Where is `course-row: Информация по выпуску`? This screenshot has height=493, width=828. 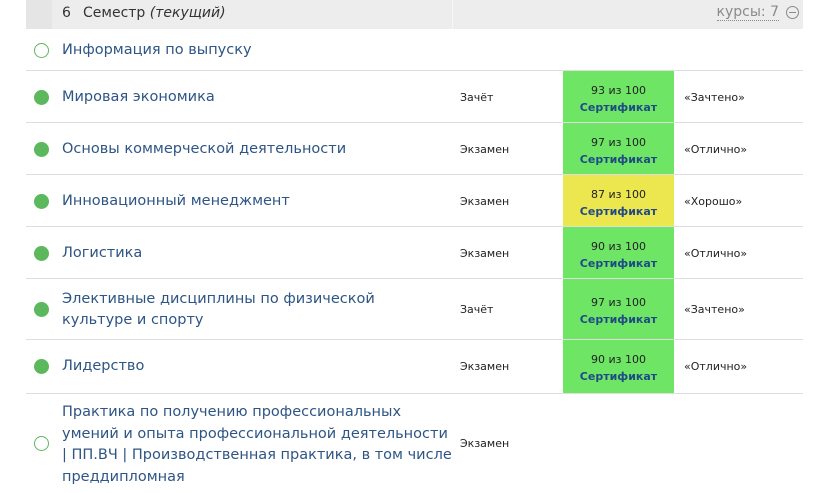 course-row: Информация по выпуску is located at coordinates (414, 50).